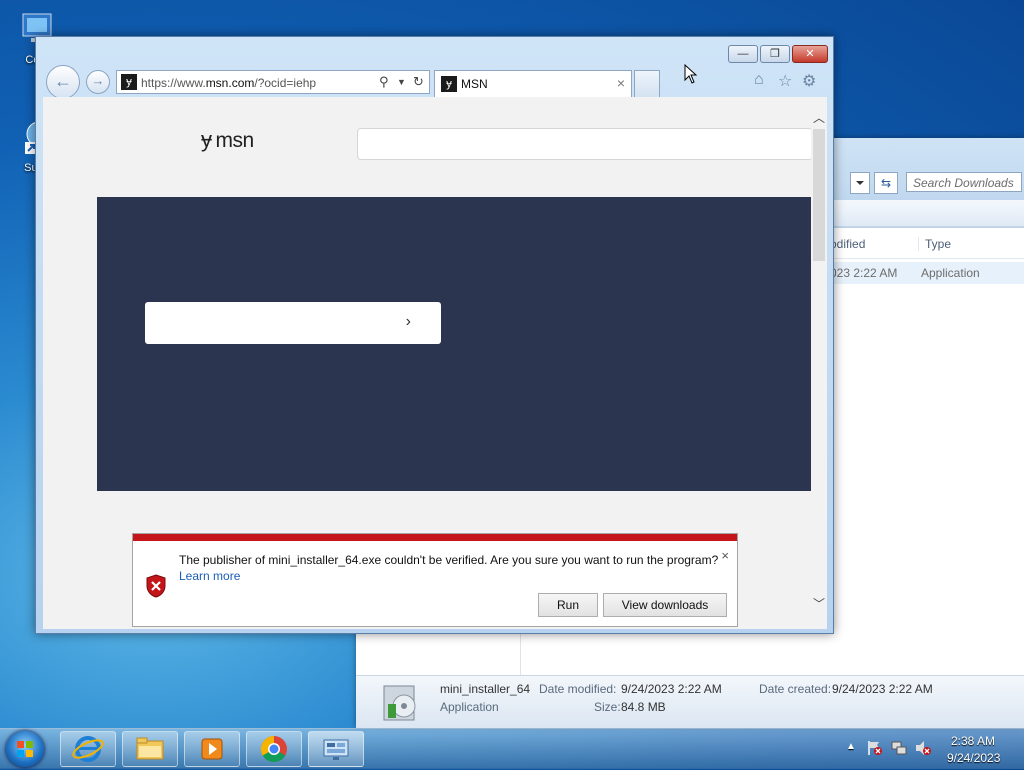 Image resolution: width=1024 pixels, height=770 pixels. What do you see at coordinates (568, 605) in the screenshot?
I see `run-button: Run` at bounding box center [568, 605].